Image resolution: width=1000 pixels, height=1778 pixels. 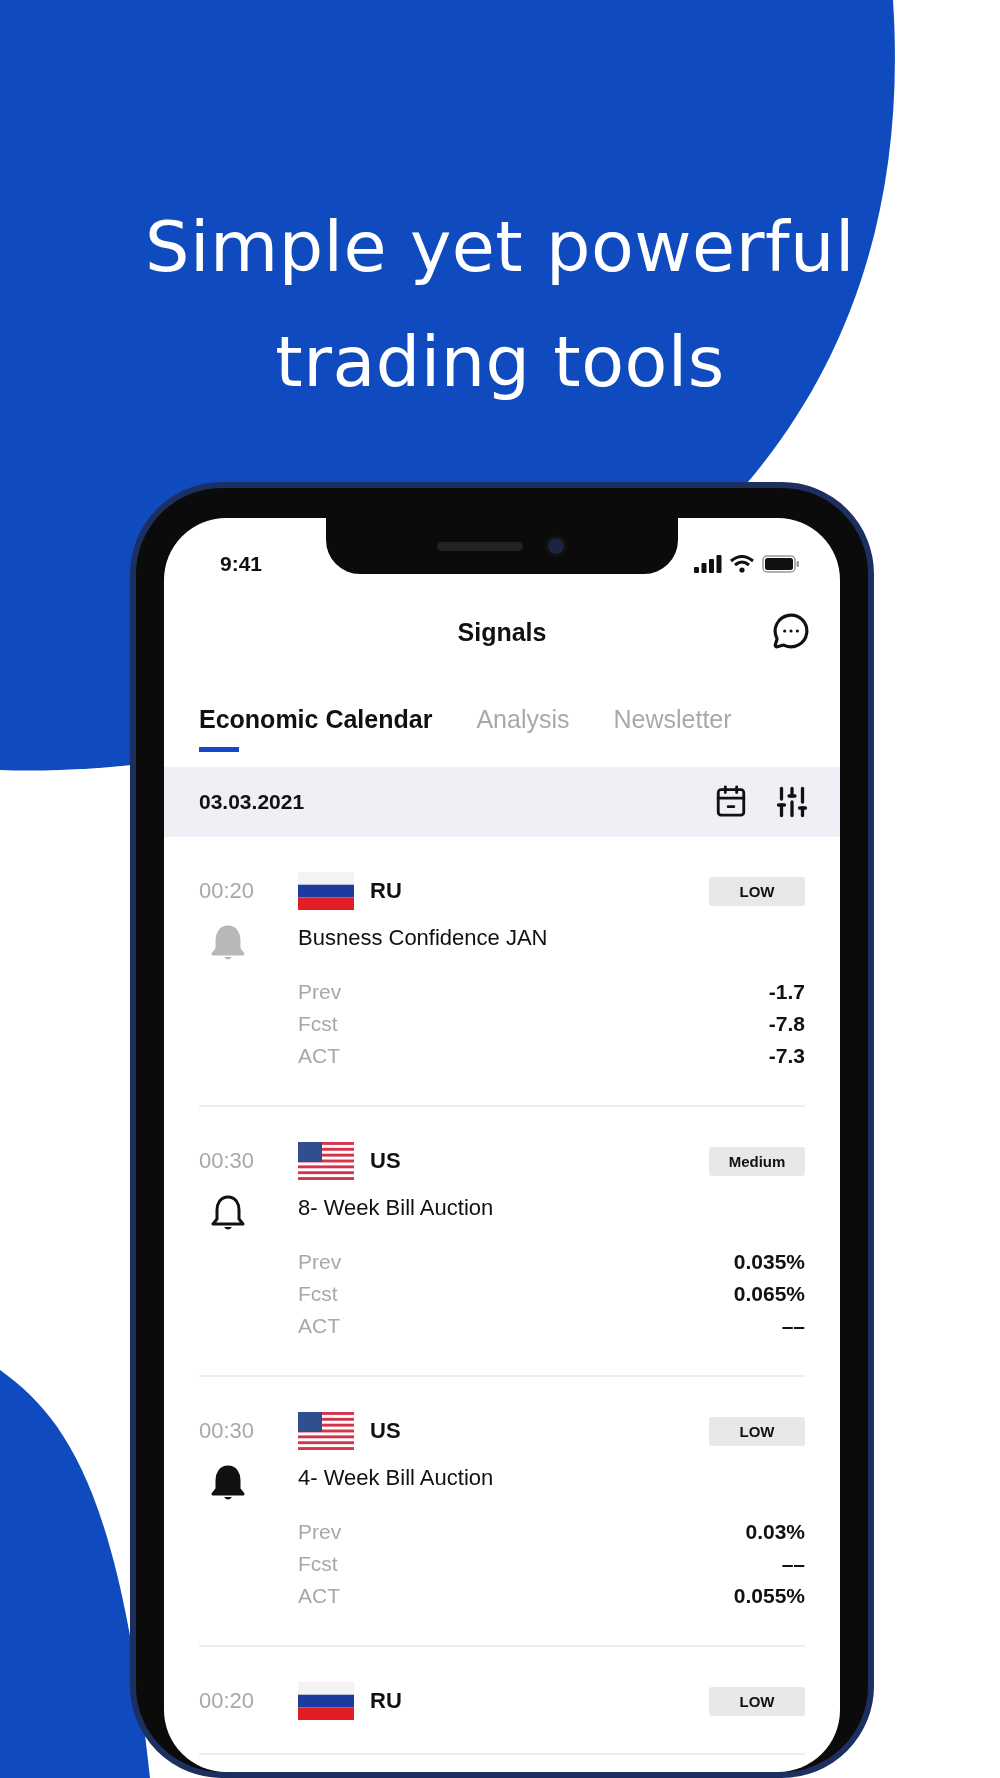 What do you see at coordinates (786, 992) in the screenshot?
I see `stat-value: -1.7` at bounding box center [786, 992].